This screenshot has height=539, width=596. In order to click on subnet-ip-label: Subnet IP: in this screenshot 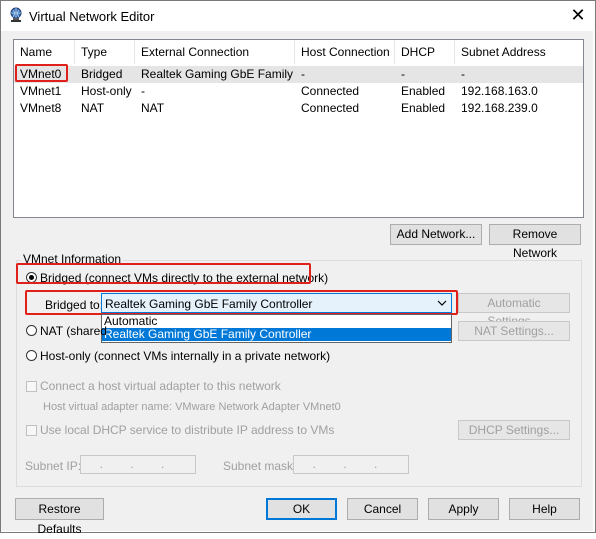, I will do `click(53, 466)`.